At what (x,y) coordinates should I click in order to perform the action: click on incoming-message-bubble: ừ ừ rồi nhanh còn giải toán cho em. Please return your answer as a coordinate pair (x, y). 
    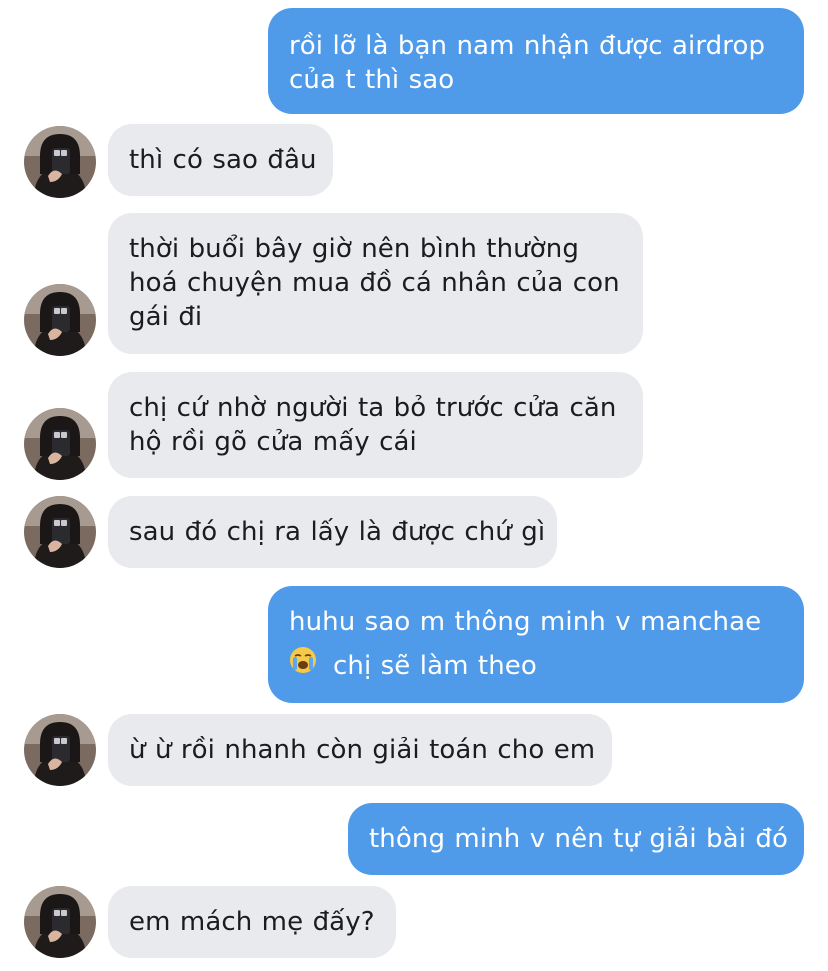
    Looking at the image, I should click on (360, 750).